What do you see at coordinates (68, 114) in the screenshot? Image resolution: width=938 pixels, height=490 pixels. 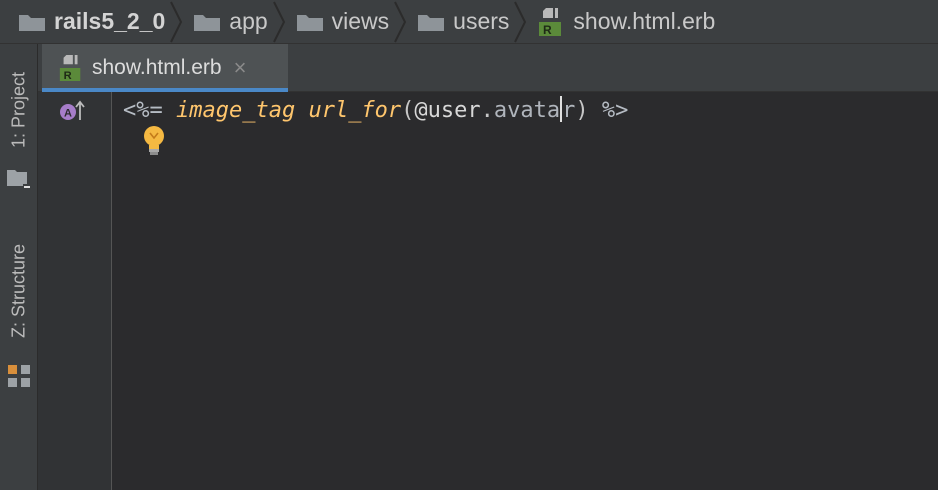 I see `gutter-marker-letter: A` at bounding box center [68, 114].